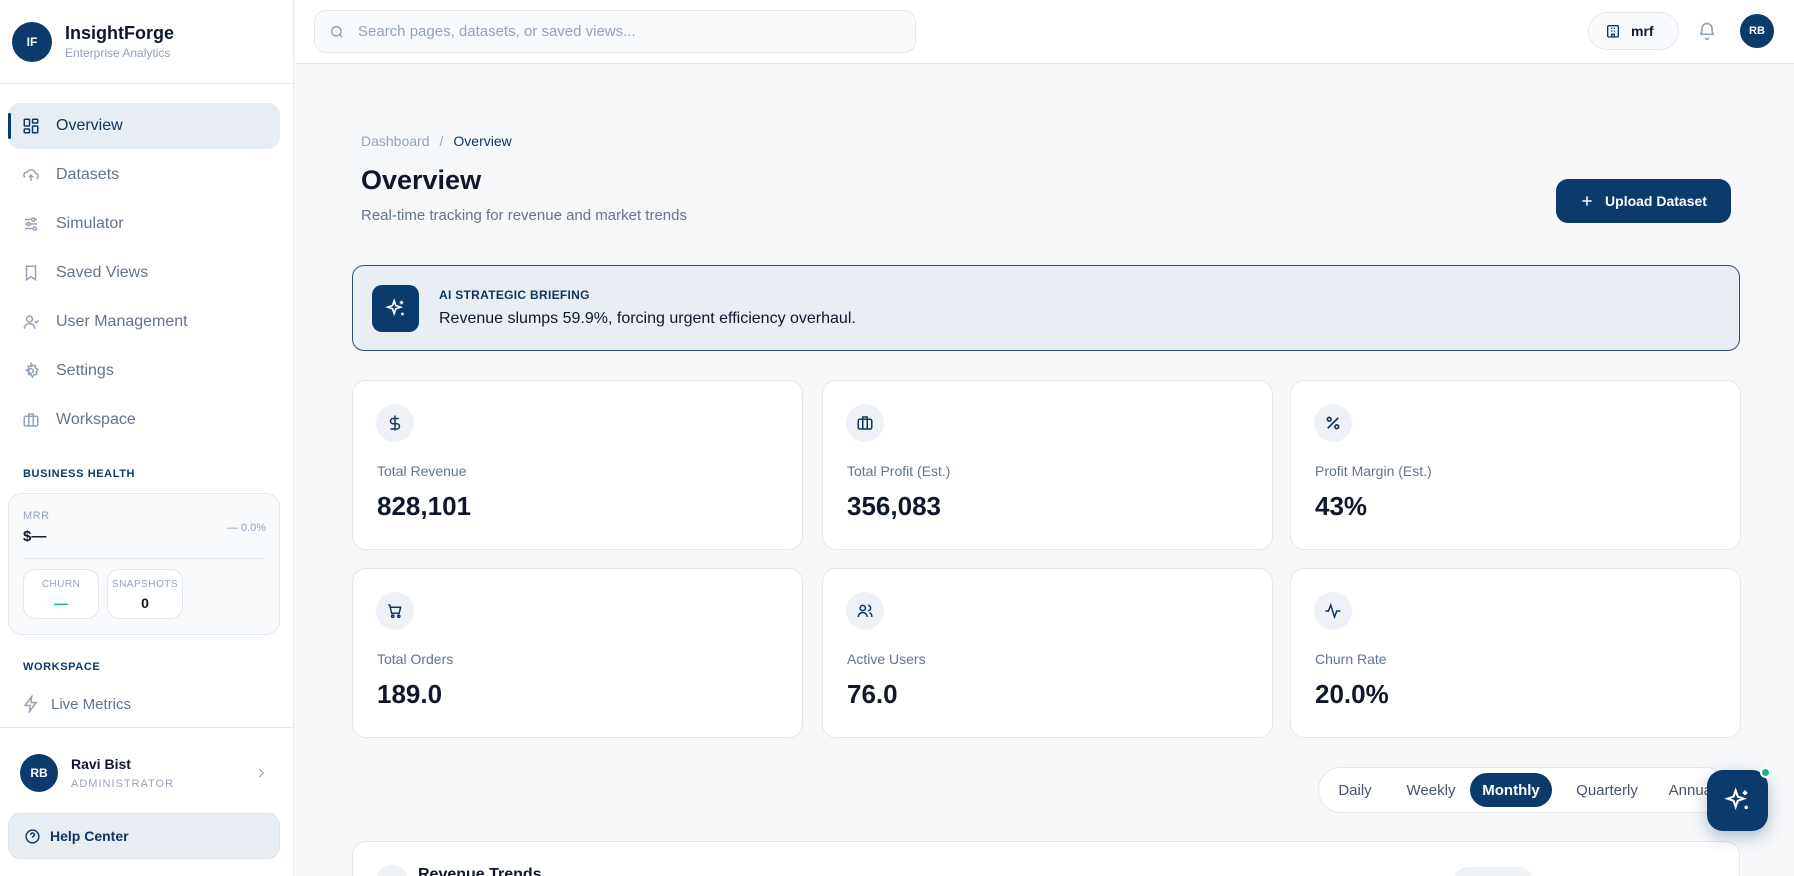  Describe the element at coordinates (1656, 201) in the screenshot. I see `upload-dataset-label: Upload Dataset` at that location.